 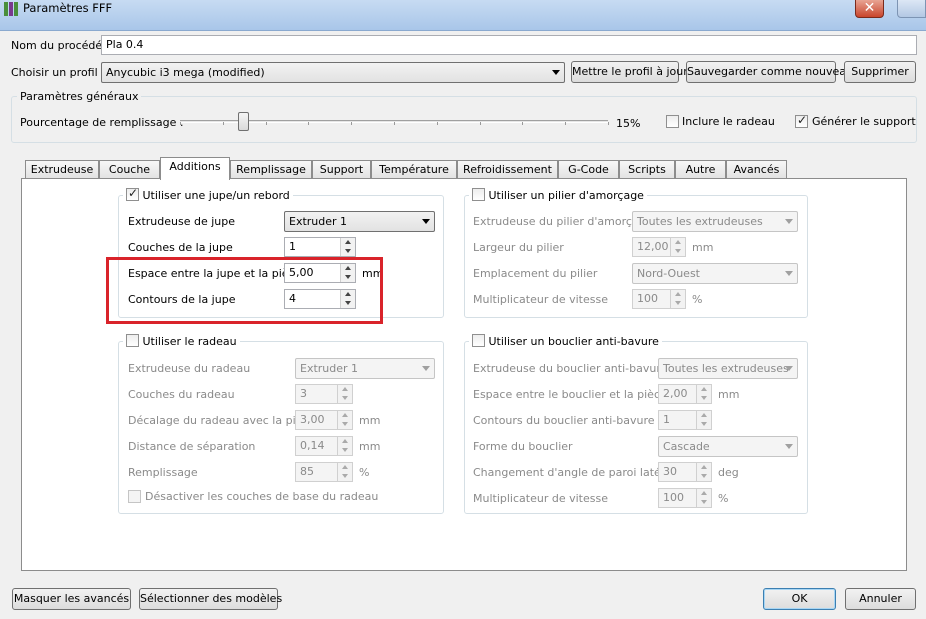 I want to click on shield-speed-spinbox: 100, so click(x=685, y=498).